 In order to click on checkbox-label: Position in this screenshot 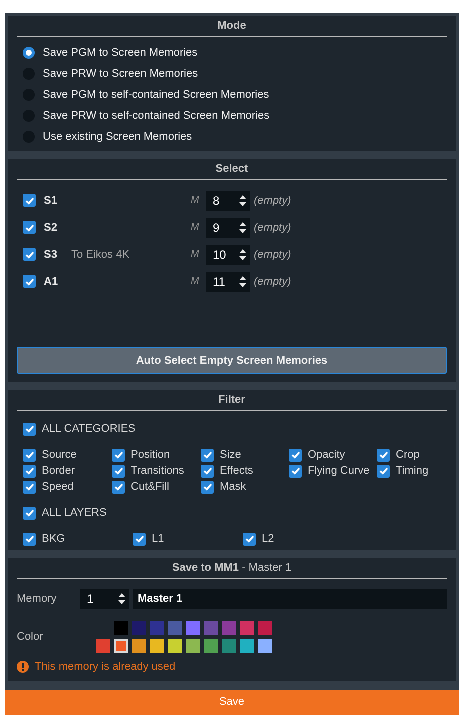, I will do `click(150, 455)`.